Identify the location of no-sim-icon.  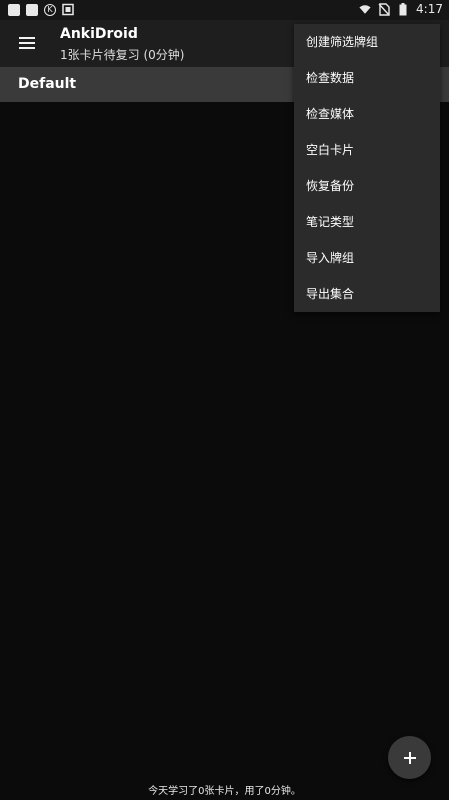
(384, 9).